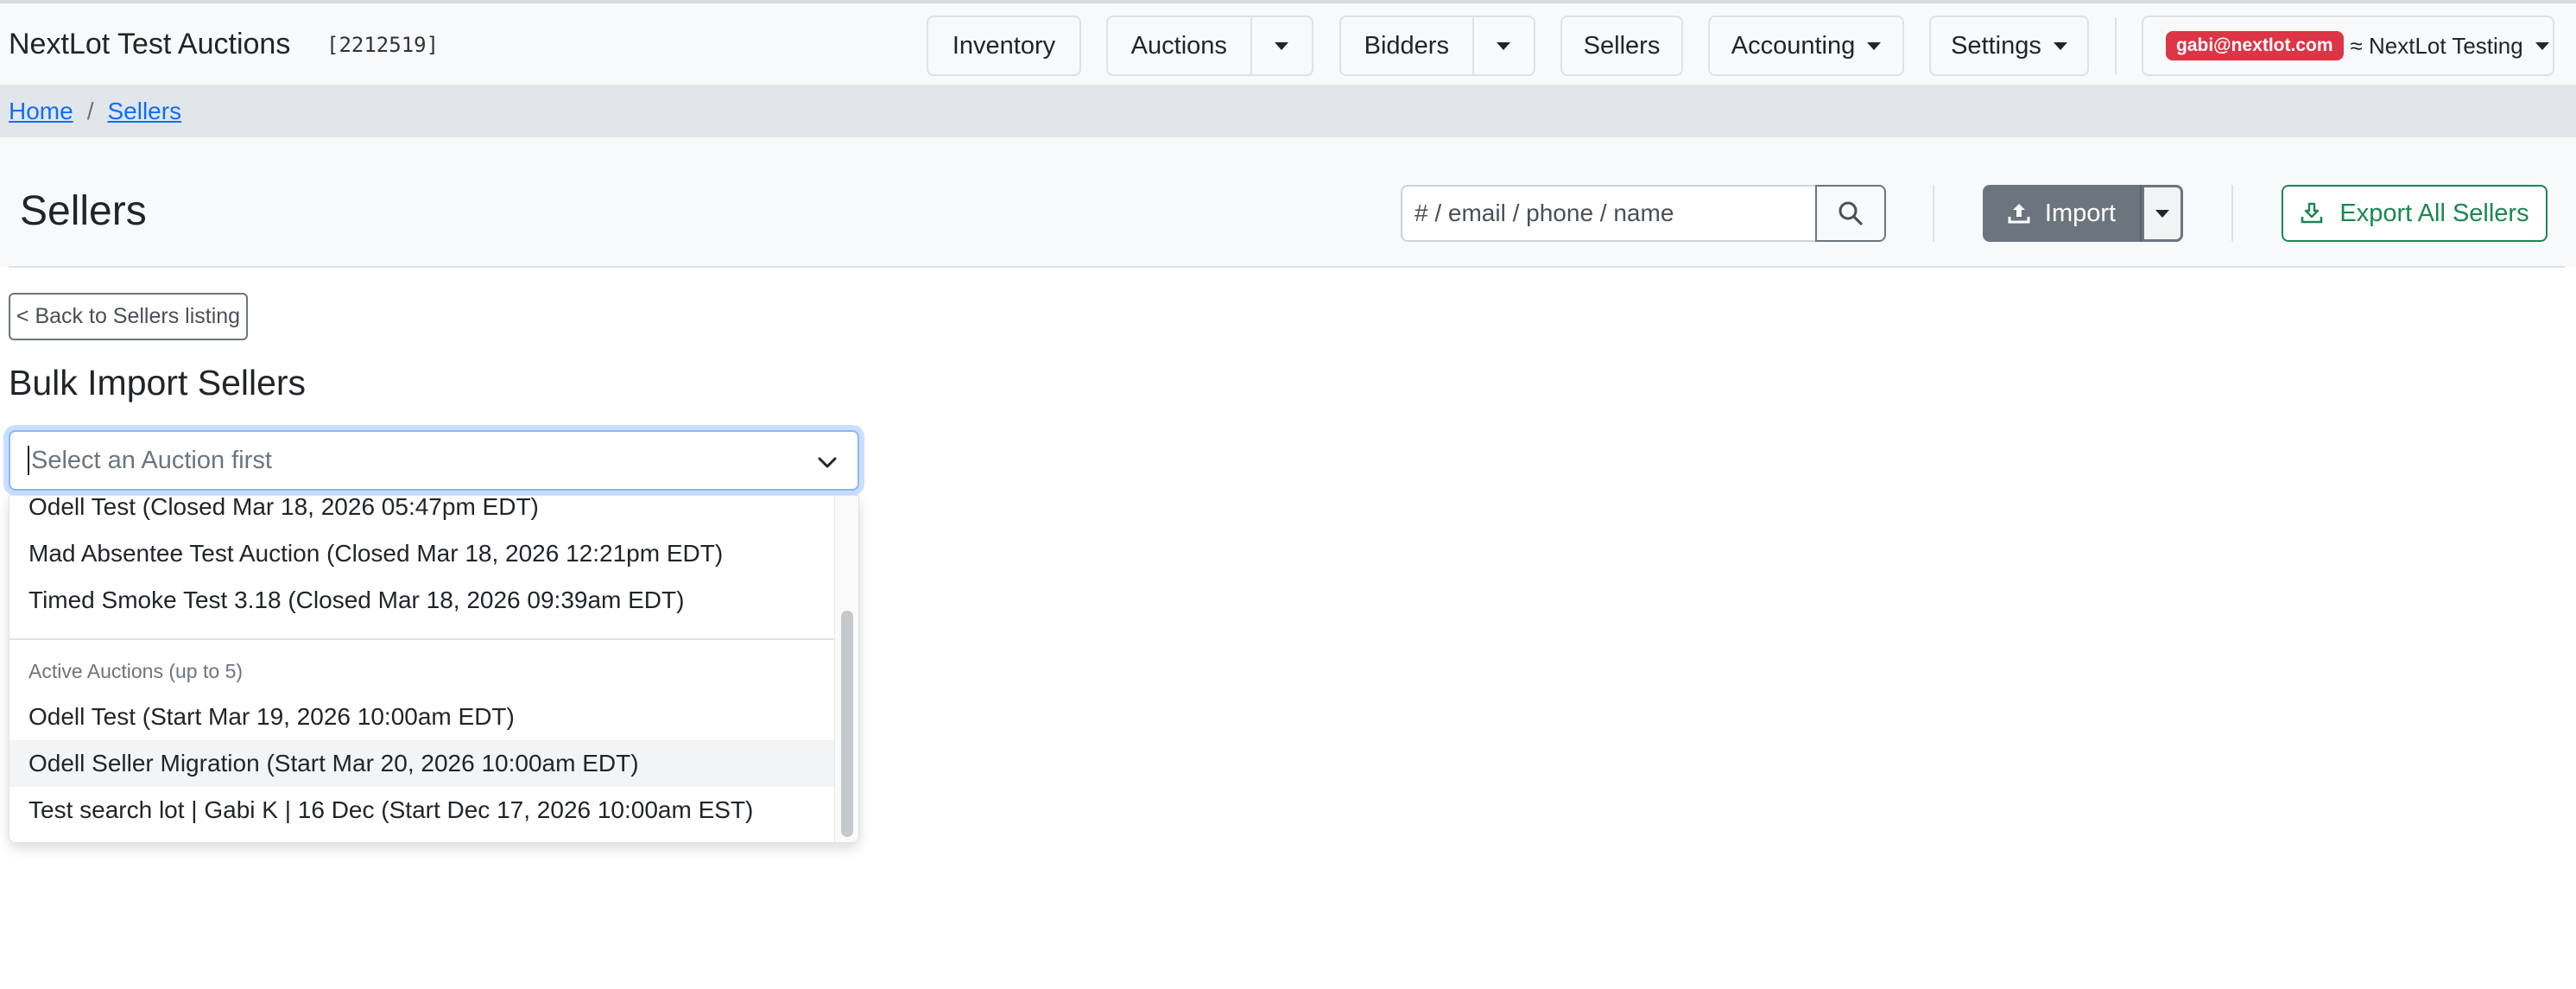  I want to click on text-cursor, so click(28, 460).